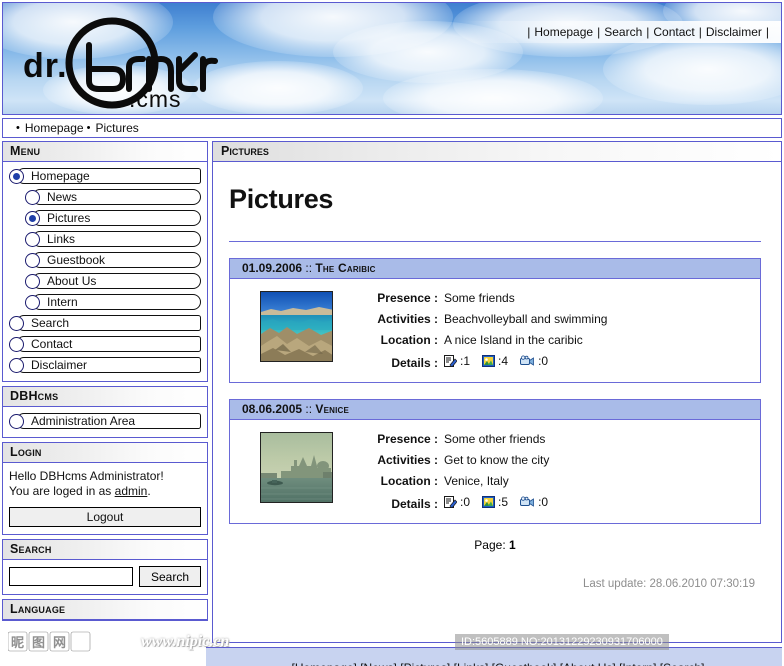 This screenshot has width=784, height=666. What do you see at coordinates (526, 319) in the screenshot?
I see `field-value-activities: Beachvolleyball and swimming` at bounding box center [526, 319].